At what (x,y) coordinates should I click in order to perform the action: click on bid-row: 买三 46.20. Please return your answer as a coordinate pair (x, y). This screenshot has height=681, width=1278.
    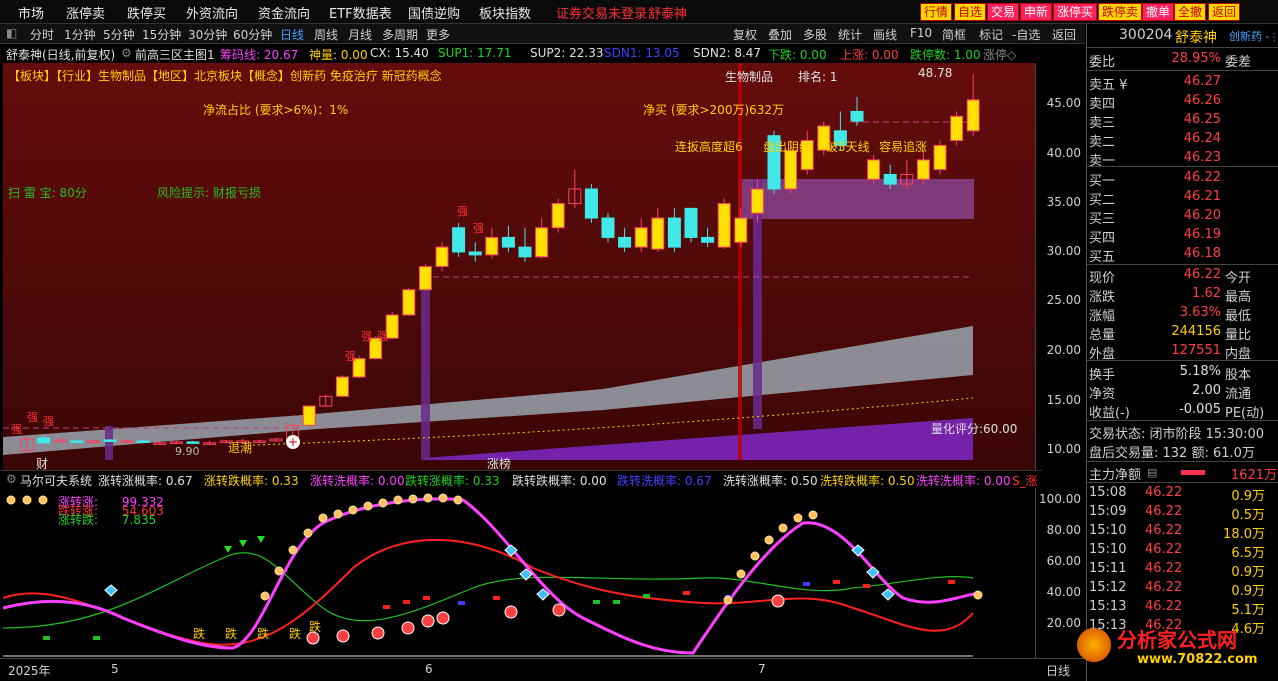
    Looking at the image, I should click on (1182, 217).